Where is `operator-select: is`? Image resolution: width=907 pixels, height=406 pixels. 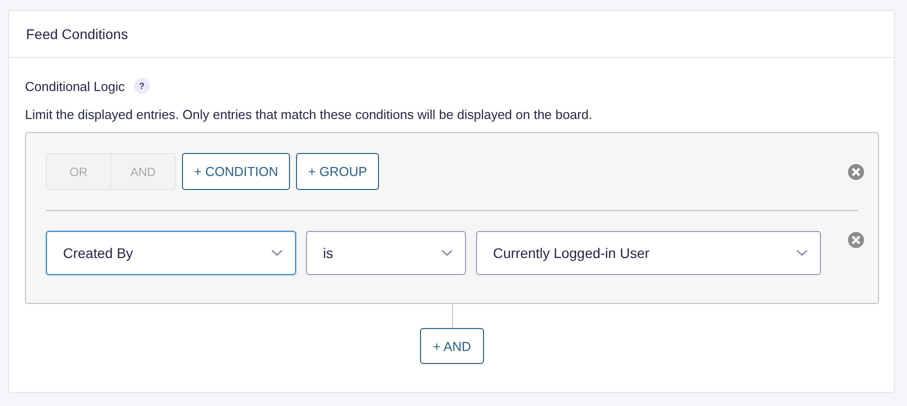
operator-select: is is located at coordinates (386, 253).